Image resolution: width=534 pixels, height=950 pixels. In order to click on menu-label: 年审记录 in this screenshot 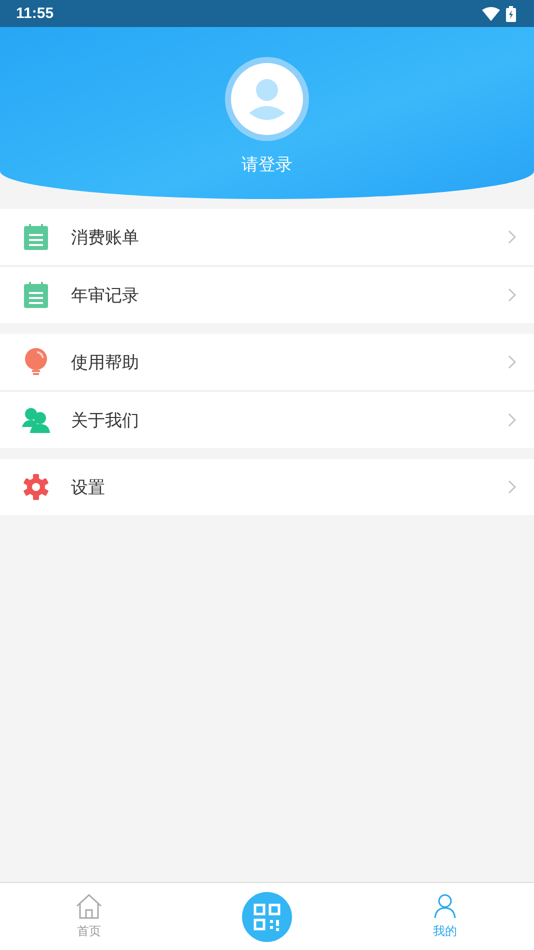, I will do `click(105, 295)`.